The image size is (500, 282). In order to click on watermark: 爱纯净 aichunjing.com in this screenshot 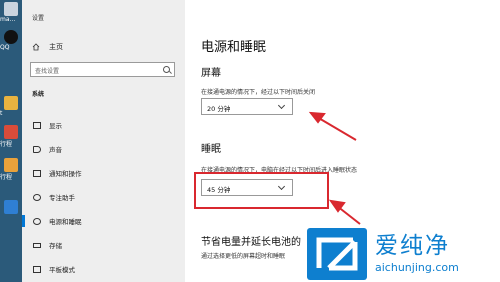, I will do `click(402, 252)`.